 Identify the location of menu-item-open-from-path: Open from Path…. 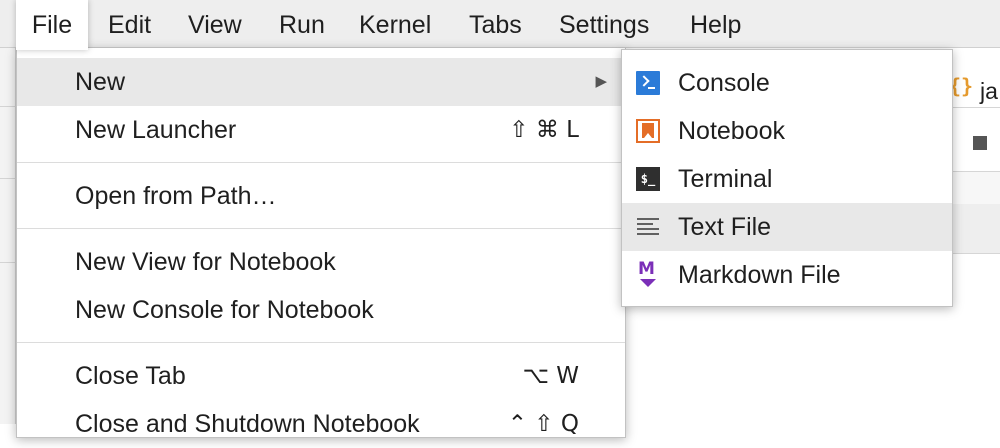
(321, 196).